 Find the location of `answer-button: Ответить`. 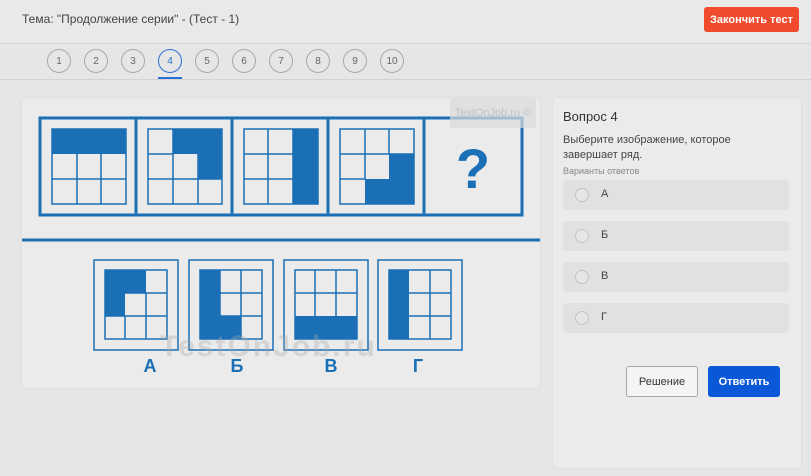

answer-button: Ответить is located at coordinates (744, 381).